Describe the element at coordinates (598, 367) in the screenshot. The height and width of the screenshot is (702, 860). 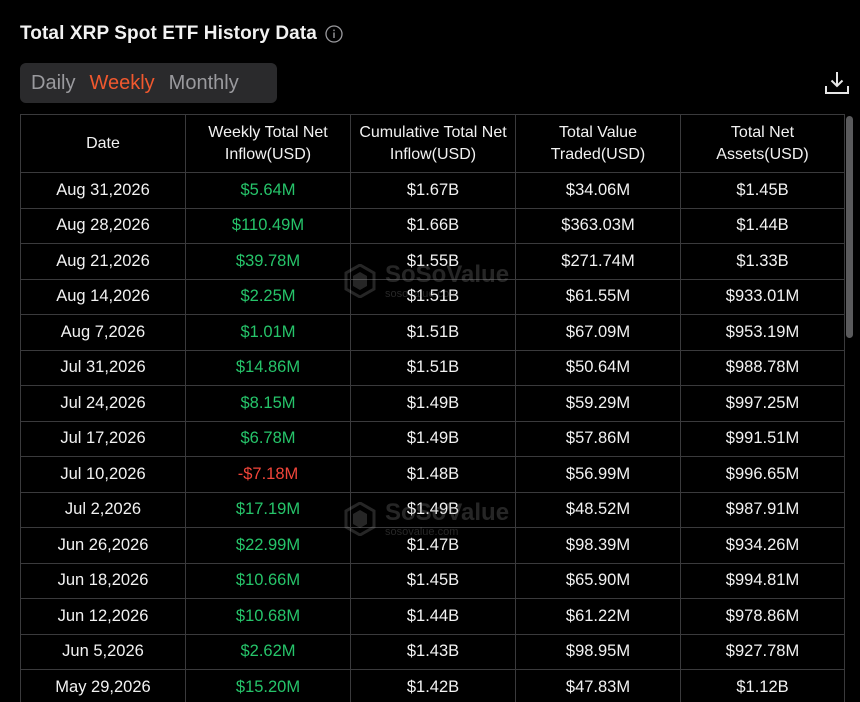
I see `cell-total-value-traded: $50.64M` at that location.